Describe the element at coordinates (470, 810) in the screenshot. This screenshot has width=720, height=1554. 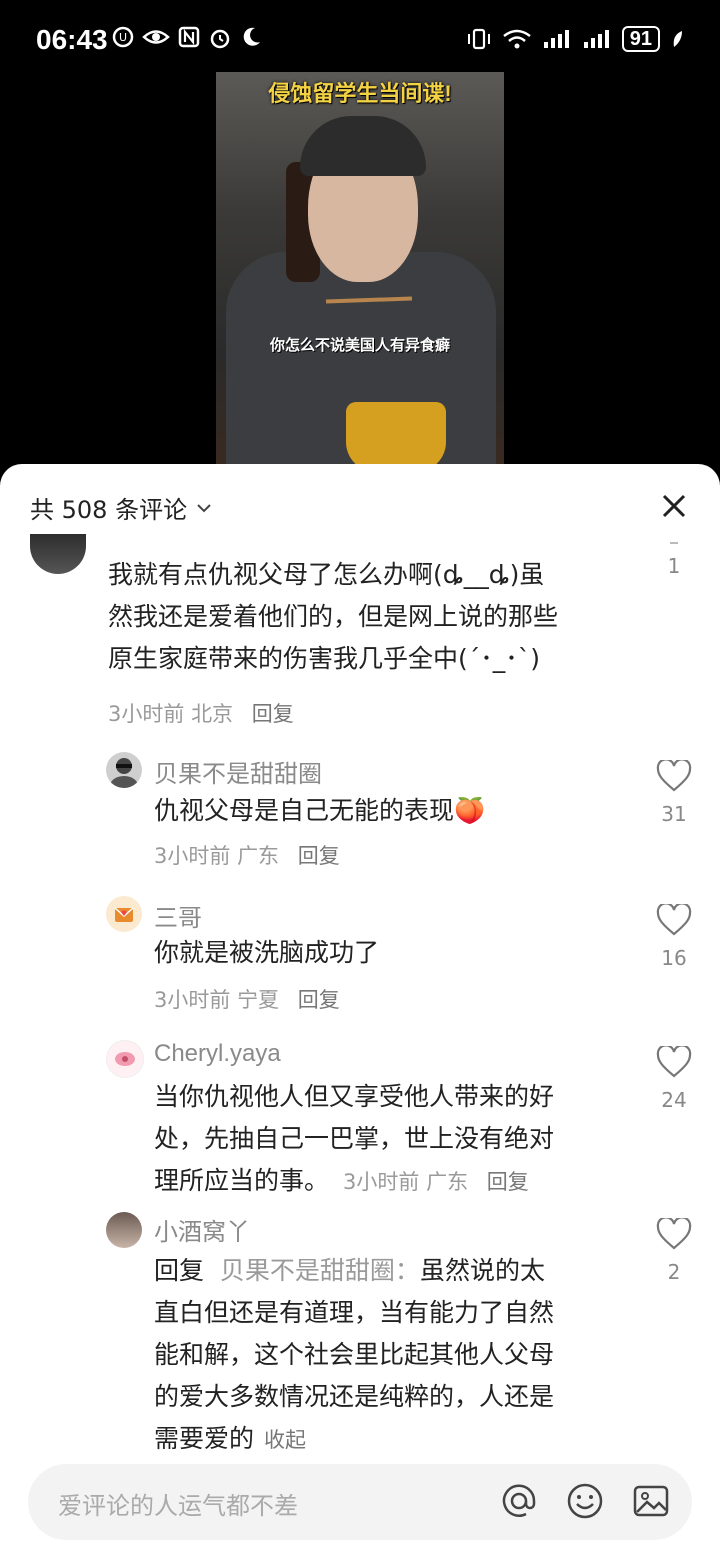
I see `peach-emoji-icon: 🍑` at that location.